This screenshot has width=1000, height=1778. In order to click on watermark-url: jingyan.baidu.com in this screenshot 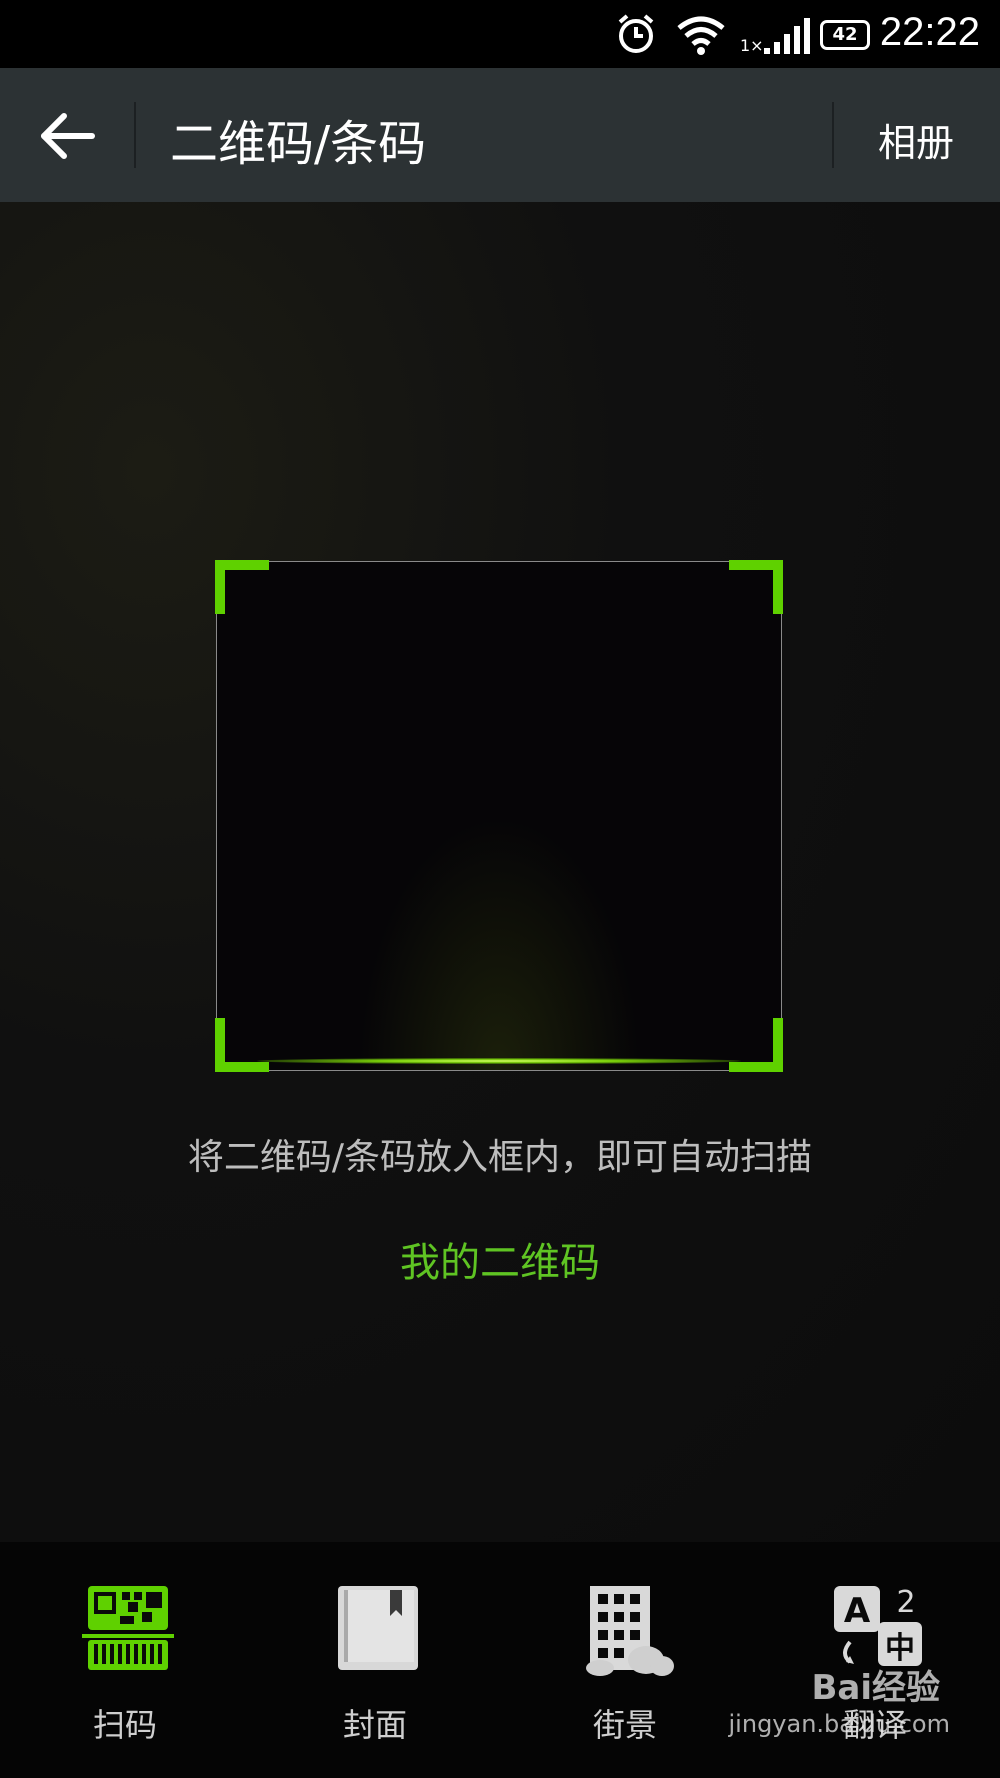, I will do `click(839, 1724)`.